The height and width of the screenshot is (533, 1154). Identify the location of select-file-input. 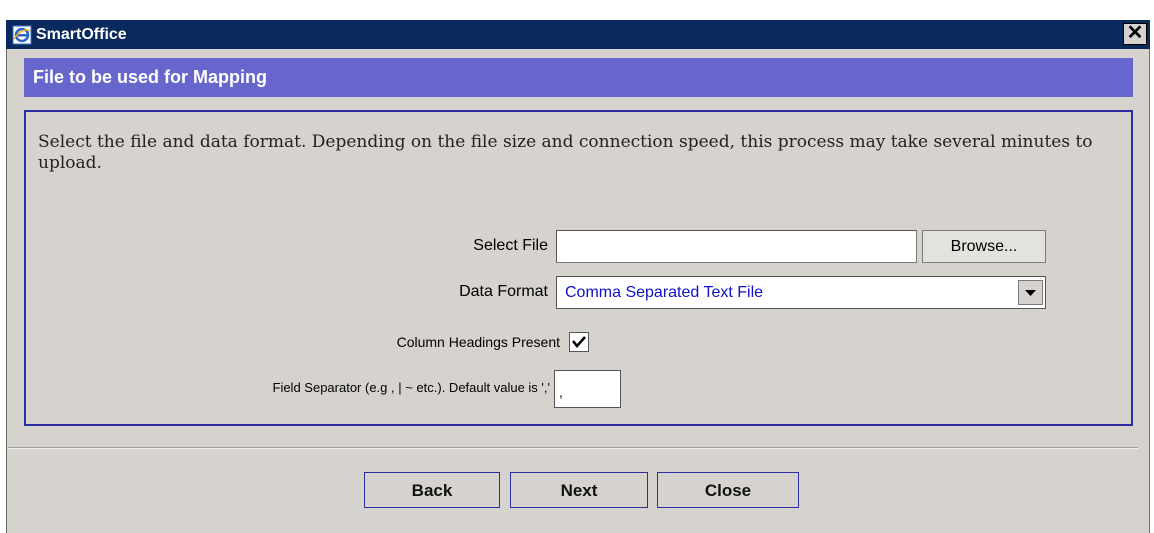
(736, 246).